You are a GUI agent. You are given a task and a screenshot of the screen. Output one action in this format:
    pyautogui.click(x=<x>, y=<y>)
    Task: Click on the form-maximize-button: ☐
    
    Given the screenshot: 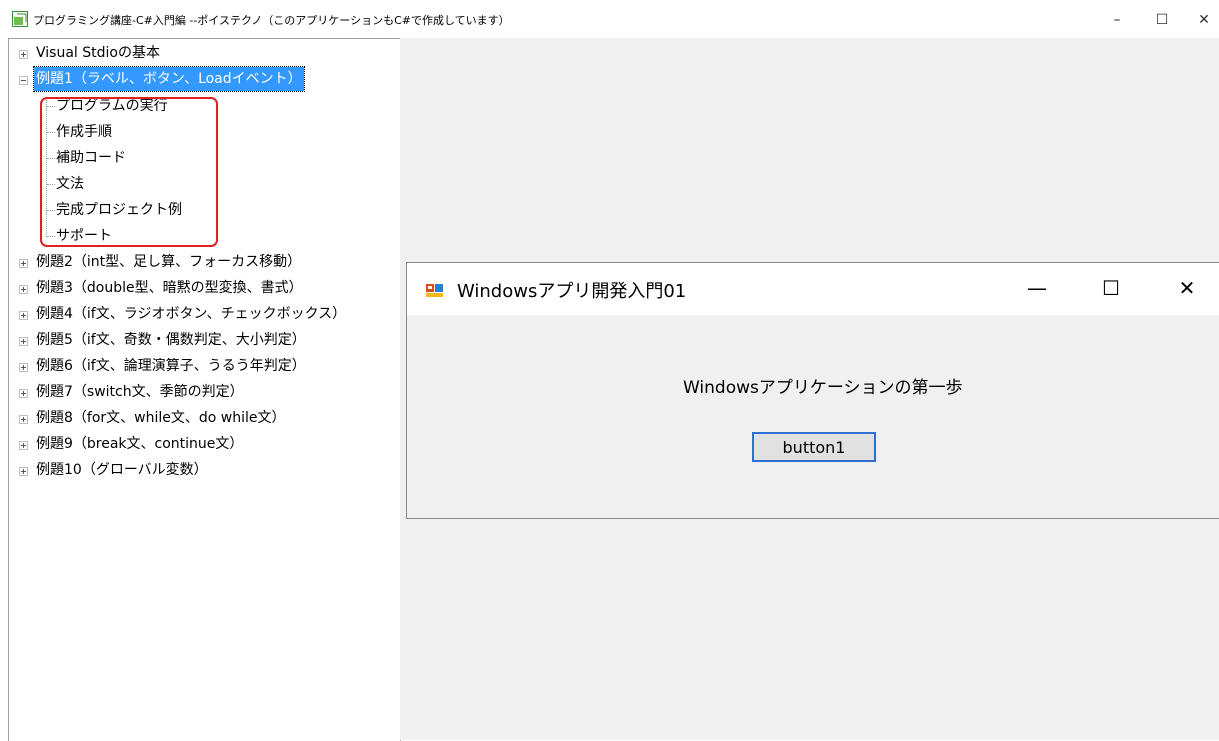 What is the action you would take?
    pyautogui.click(x=1111, y=288)
    